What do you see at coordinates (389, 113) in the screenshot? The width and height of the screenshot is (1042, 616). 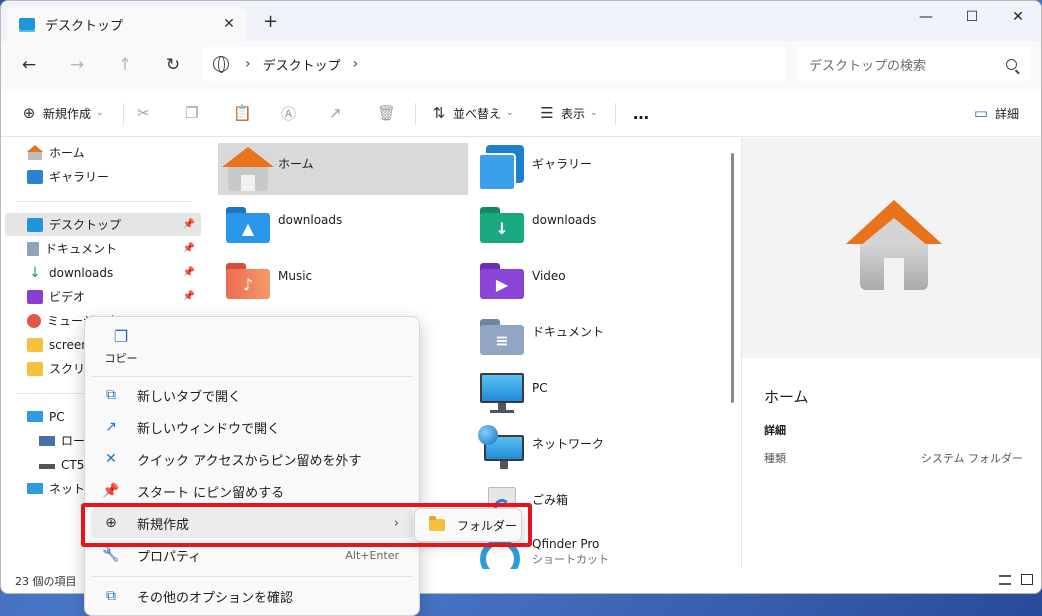 I see `delete-icon: 🗑` at bounding box center [389, 113].